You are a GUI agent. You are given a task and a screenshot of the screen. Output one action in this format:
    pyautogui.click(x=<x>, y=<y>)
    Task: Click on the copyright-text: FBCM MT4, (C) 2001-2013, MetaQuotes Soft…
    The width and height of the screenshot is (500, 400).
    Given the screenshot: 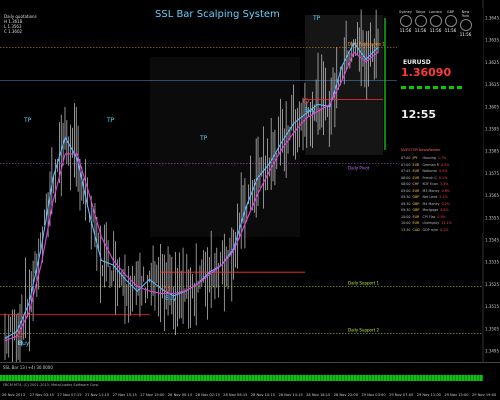 What is the action you would take?
    pyautogui.click(x=51, y=385)
    